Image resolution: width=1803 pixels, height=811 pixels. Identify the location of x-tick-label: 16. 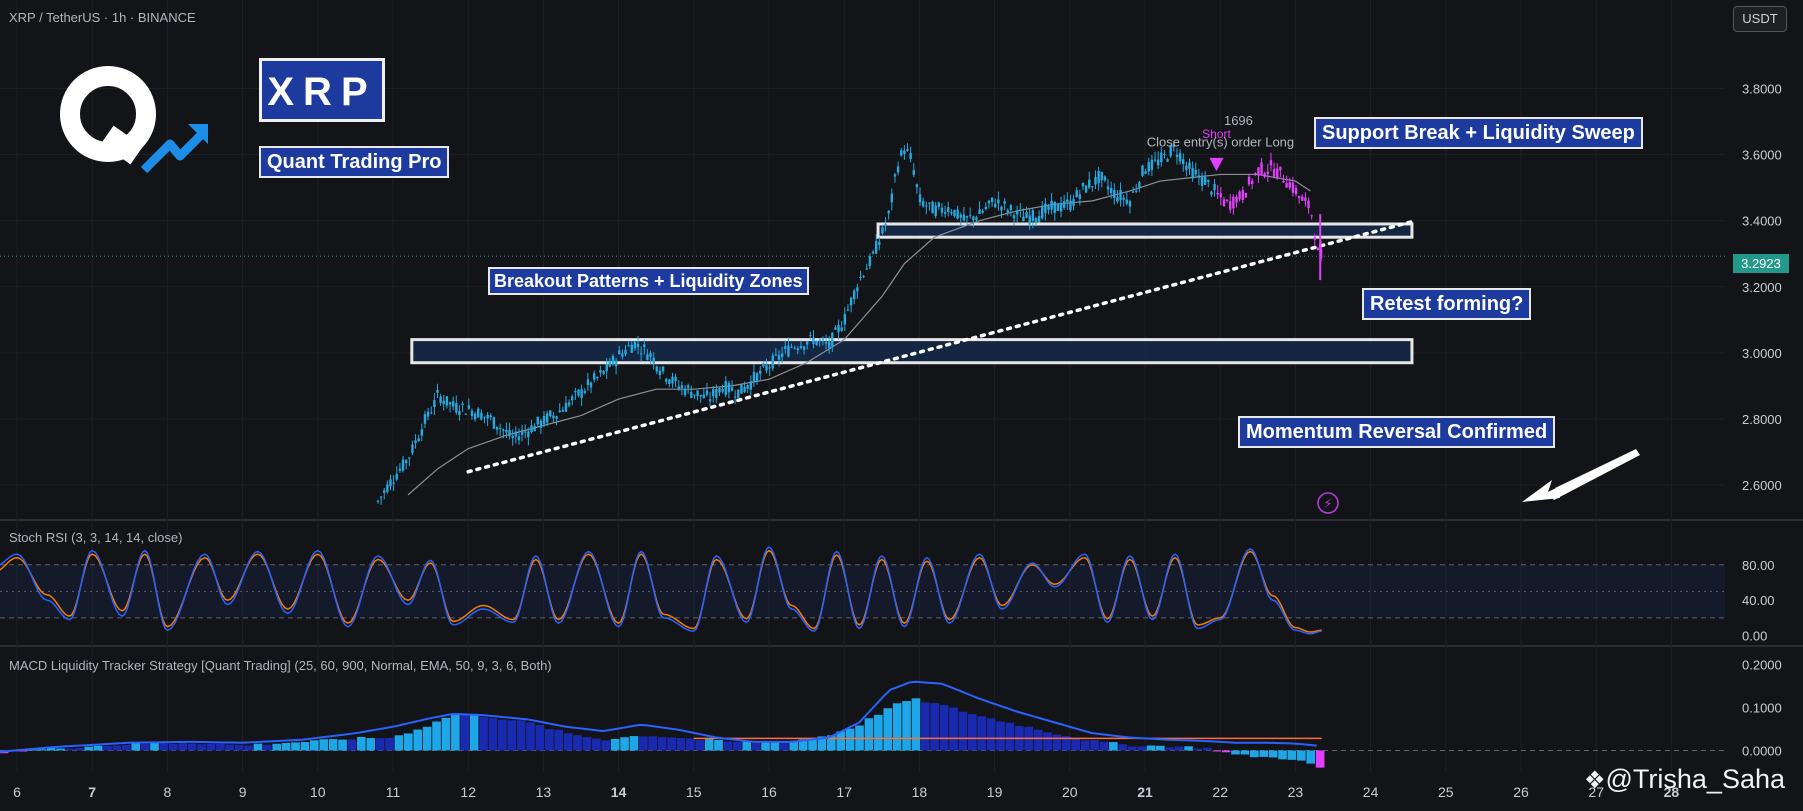
(769, 792).